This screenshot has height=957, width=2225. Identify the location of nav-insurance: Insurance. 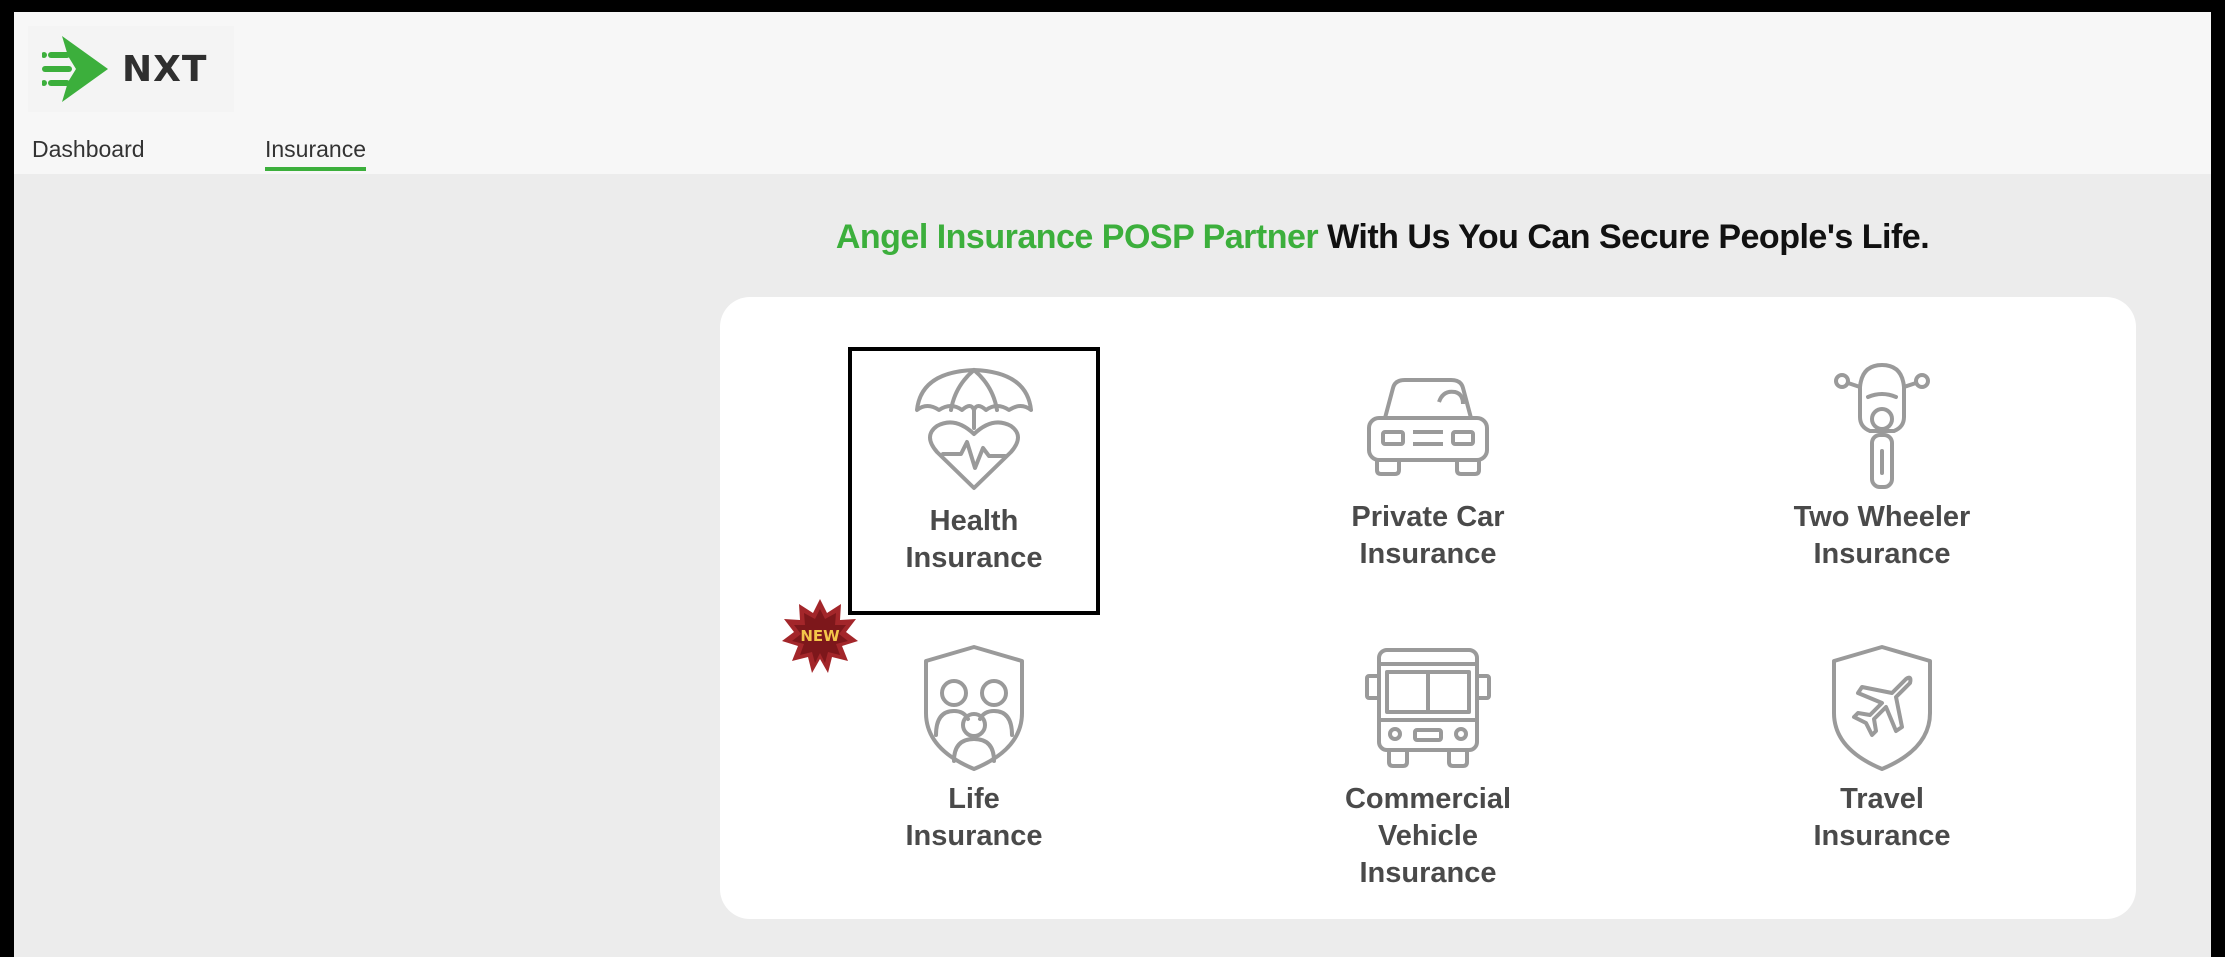
(316, 153).